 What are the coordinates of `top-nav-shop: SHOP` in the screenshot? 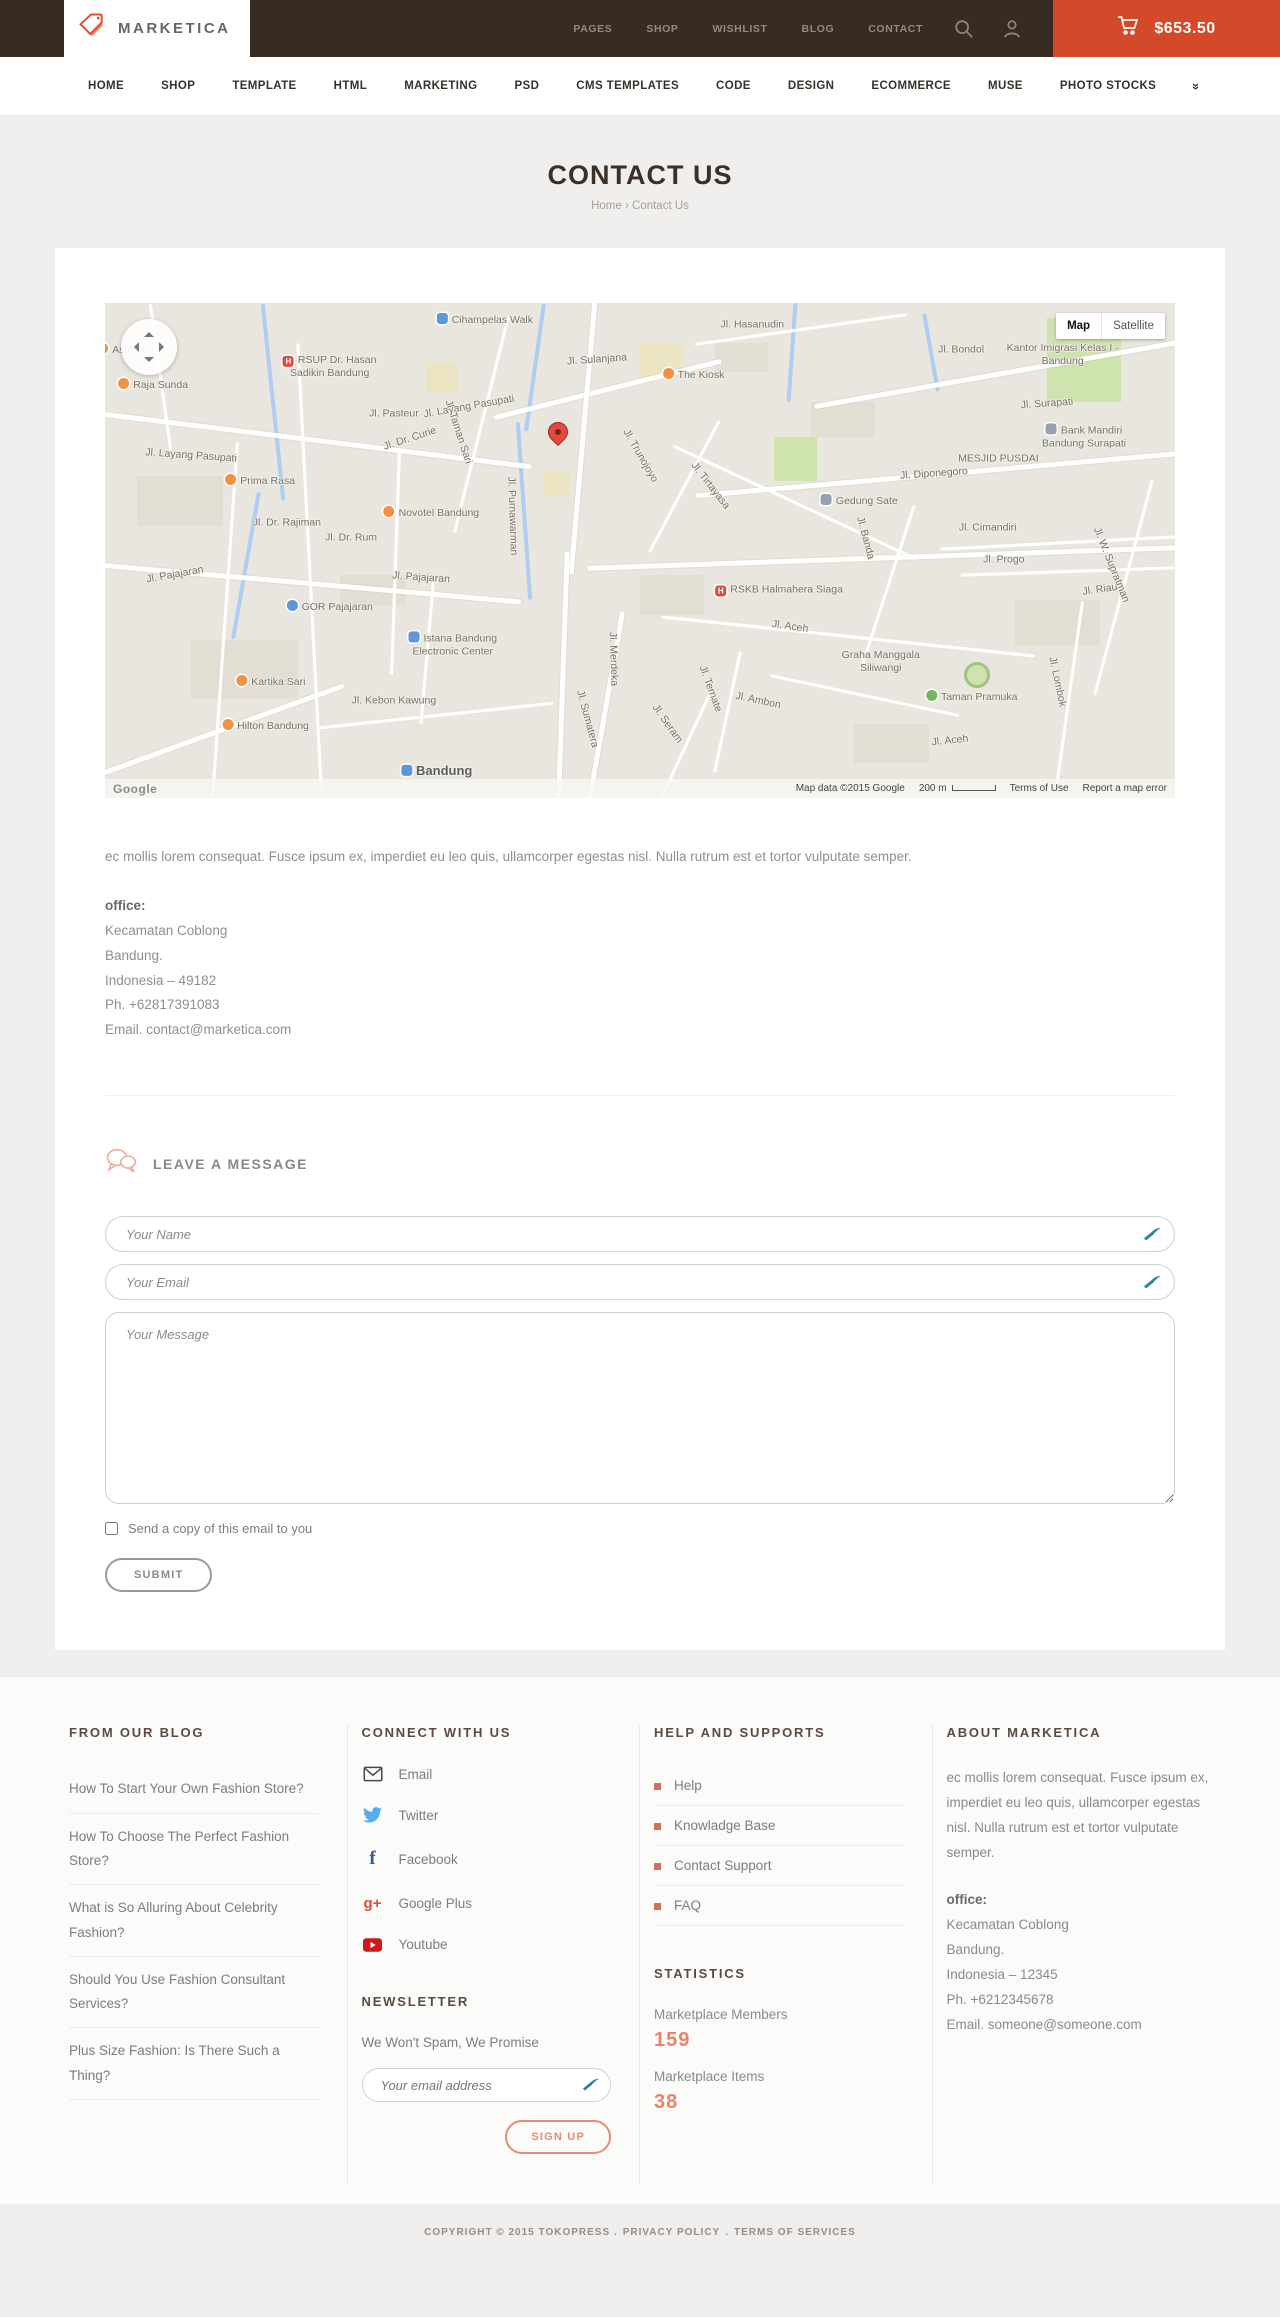 It's located at (662, 29).